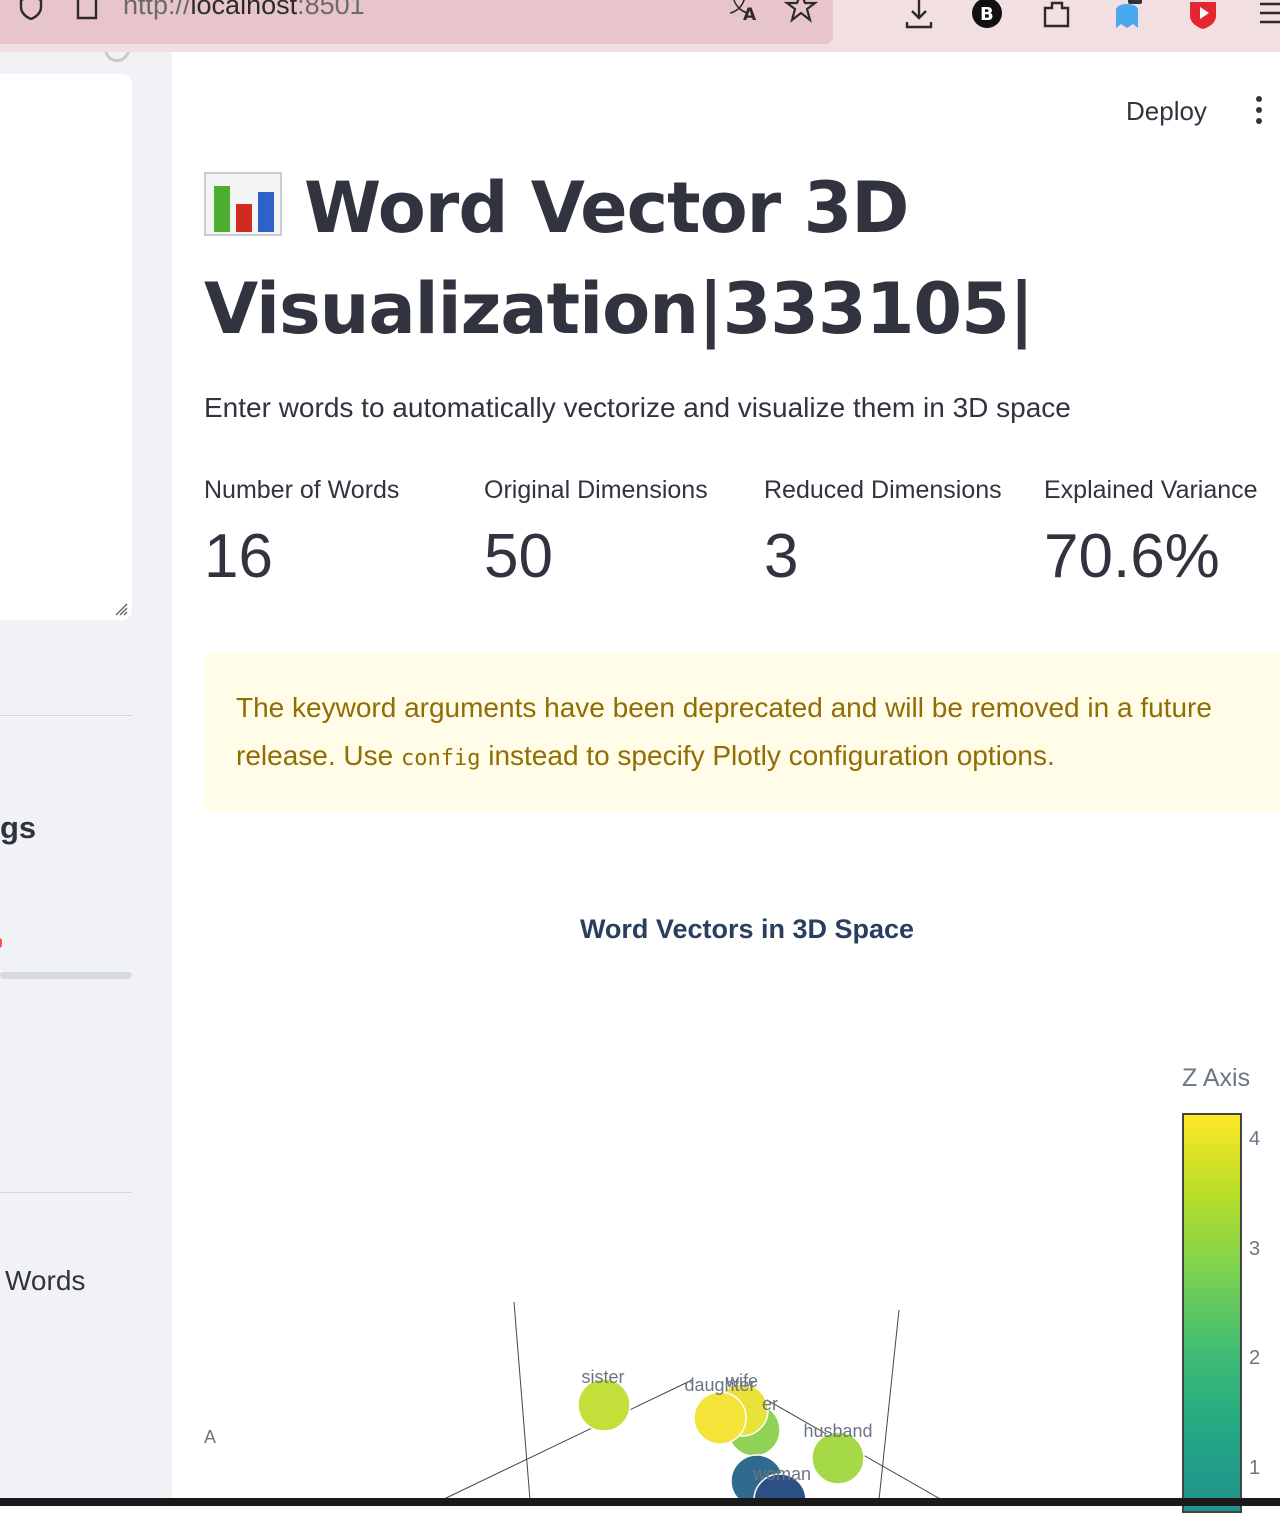  Describe the element at coordinates (883, 490) in the screenshot. I see `metric-label: Reduced Dimensions` at that location.